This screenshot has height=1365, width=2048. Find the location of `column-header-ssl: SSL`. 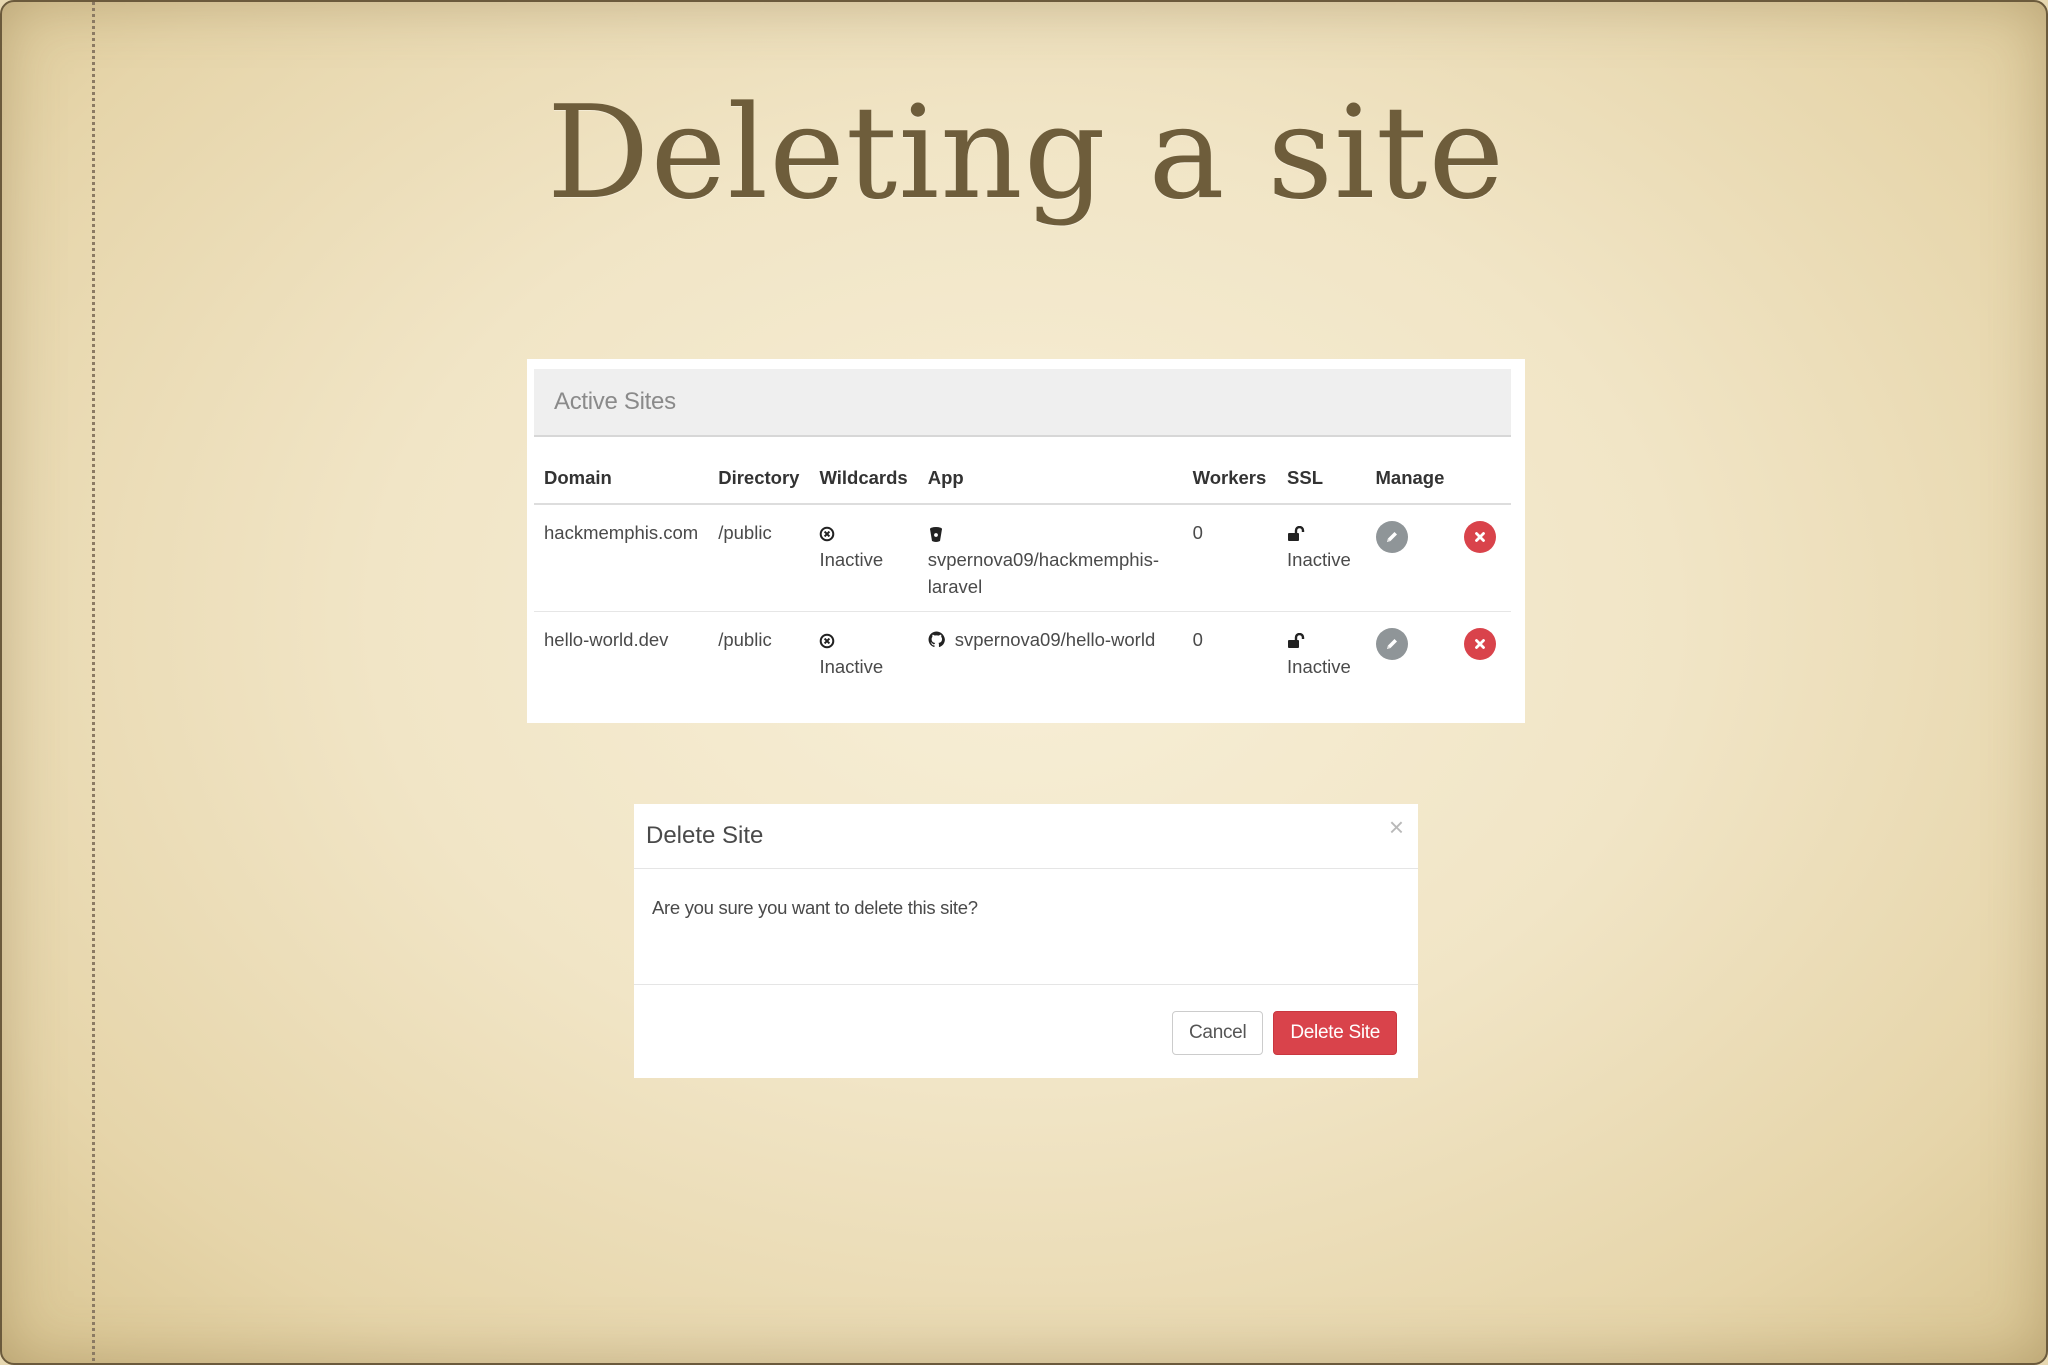

column-header-ssl: SSL is located at coordinates (1321, 479).